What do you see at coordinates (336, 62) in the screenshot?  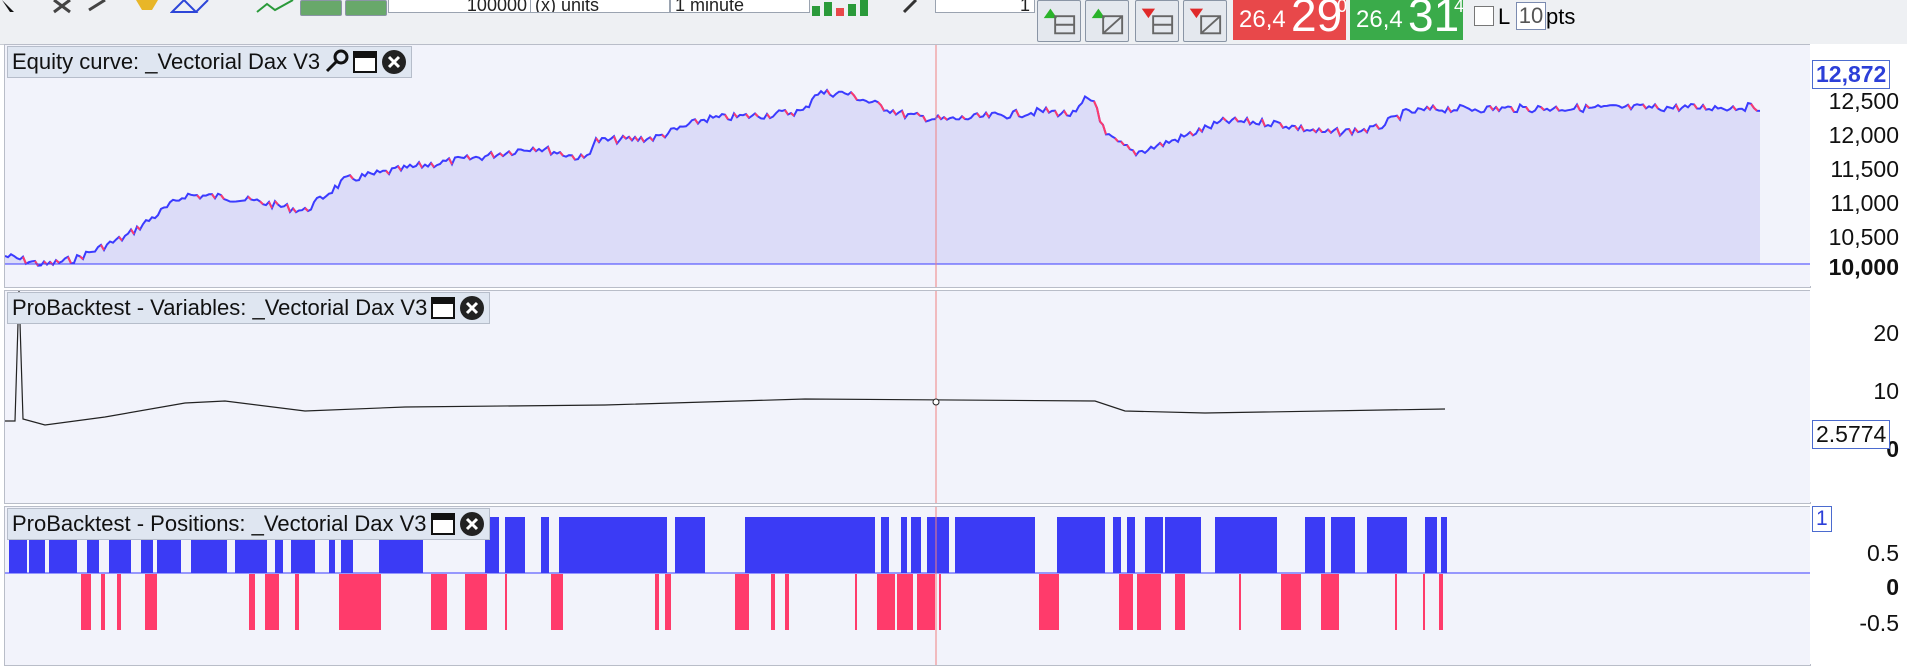 I see `wrench-icon` at bounding box center [336, 62].